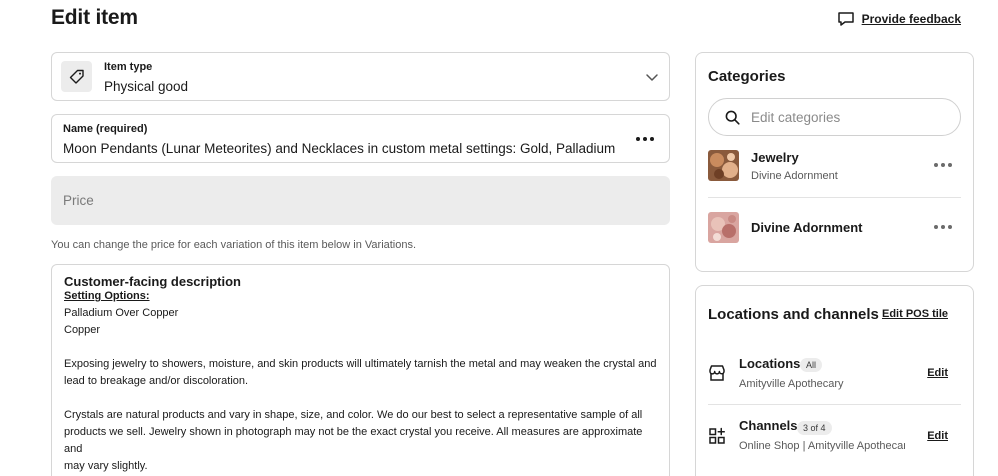  Describe the element at coordinates (846, 117) in the screenshot. I see `categories-search-input` at that location.